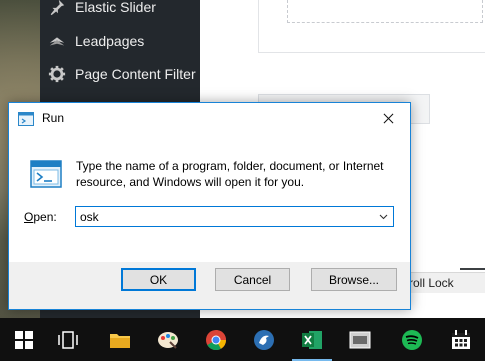 The width and height of the screenshot is (485, 361). I want to click on close-icon, so click(388, 118).